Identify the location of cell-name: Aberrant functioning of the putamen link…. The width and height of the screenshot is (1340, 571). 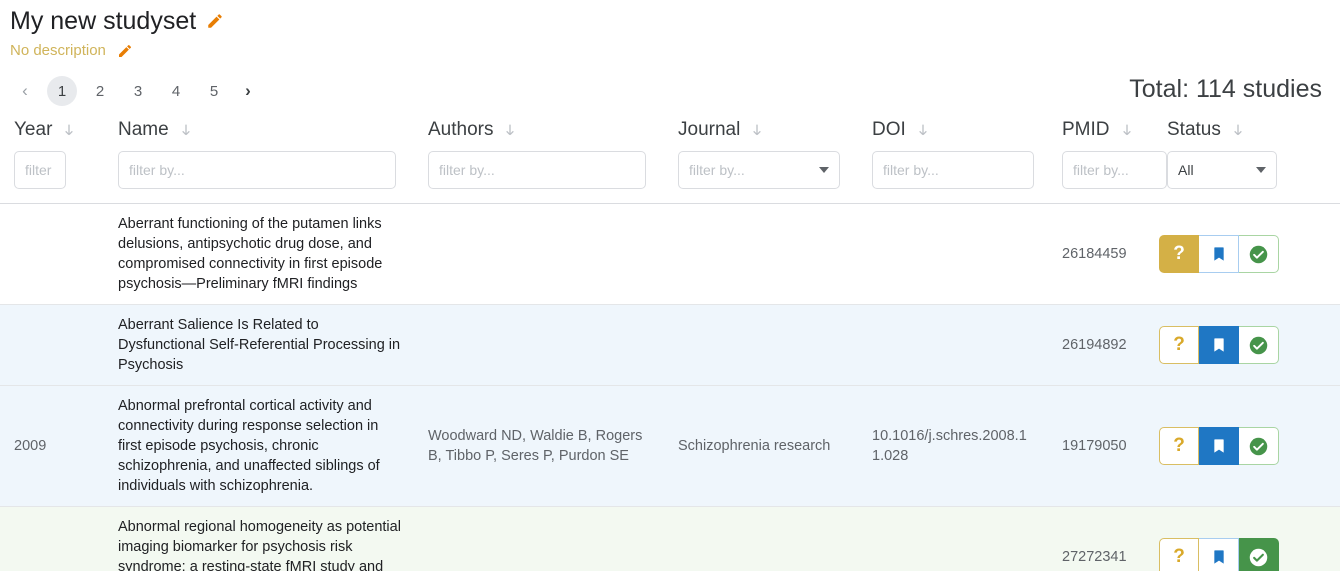
(259, 254).